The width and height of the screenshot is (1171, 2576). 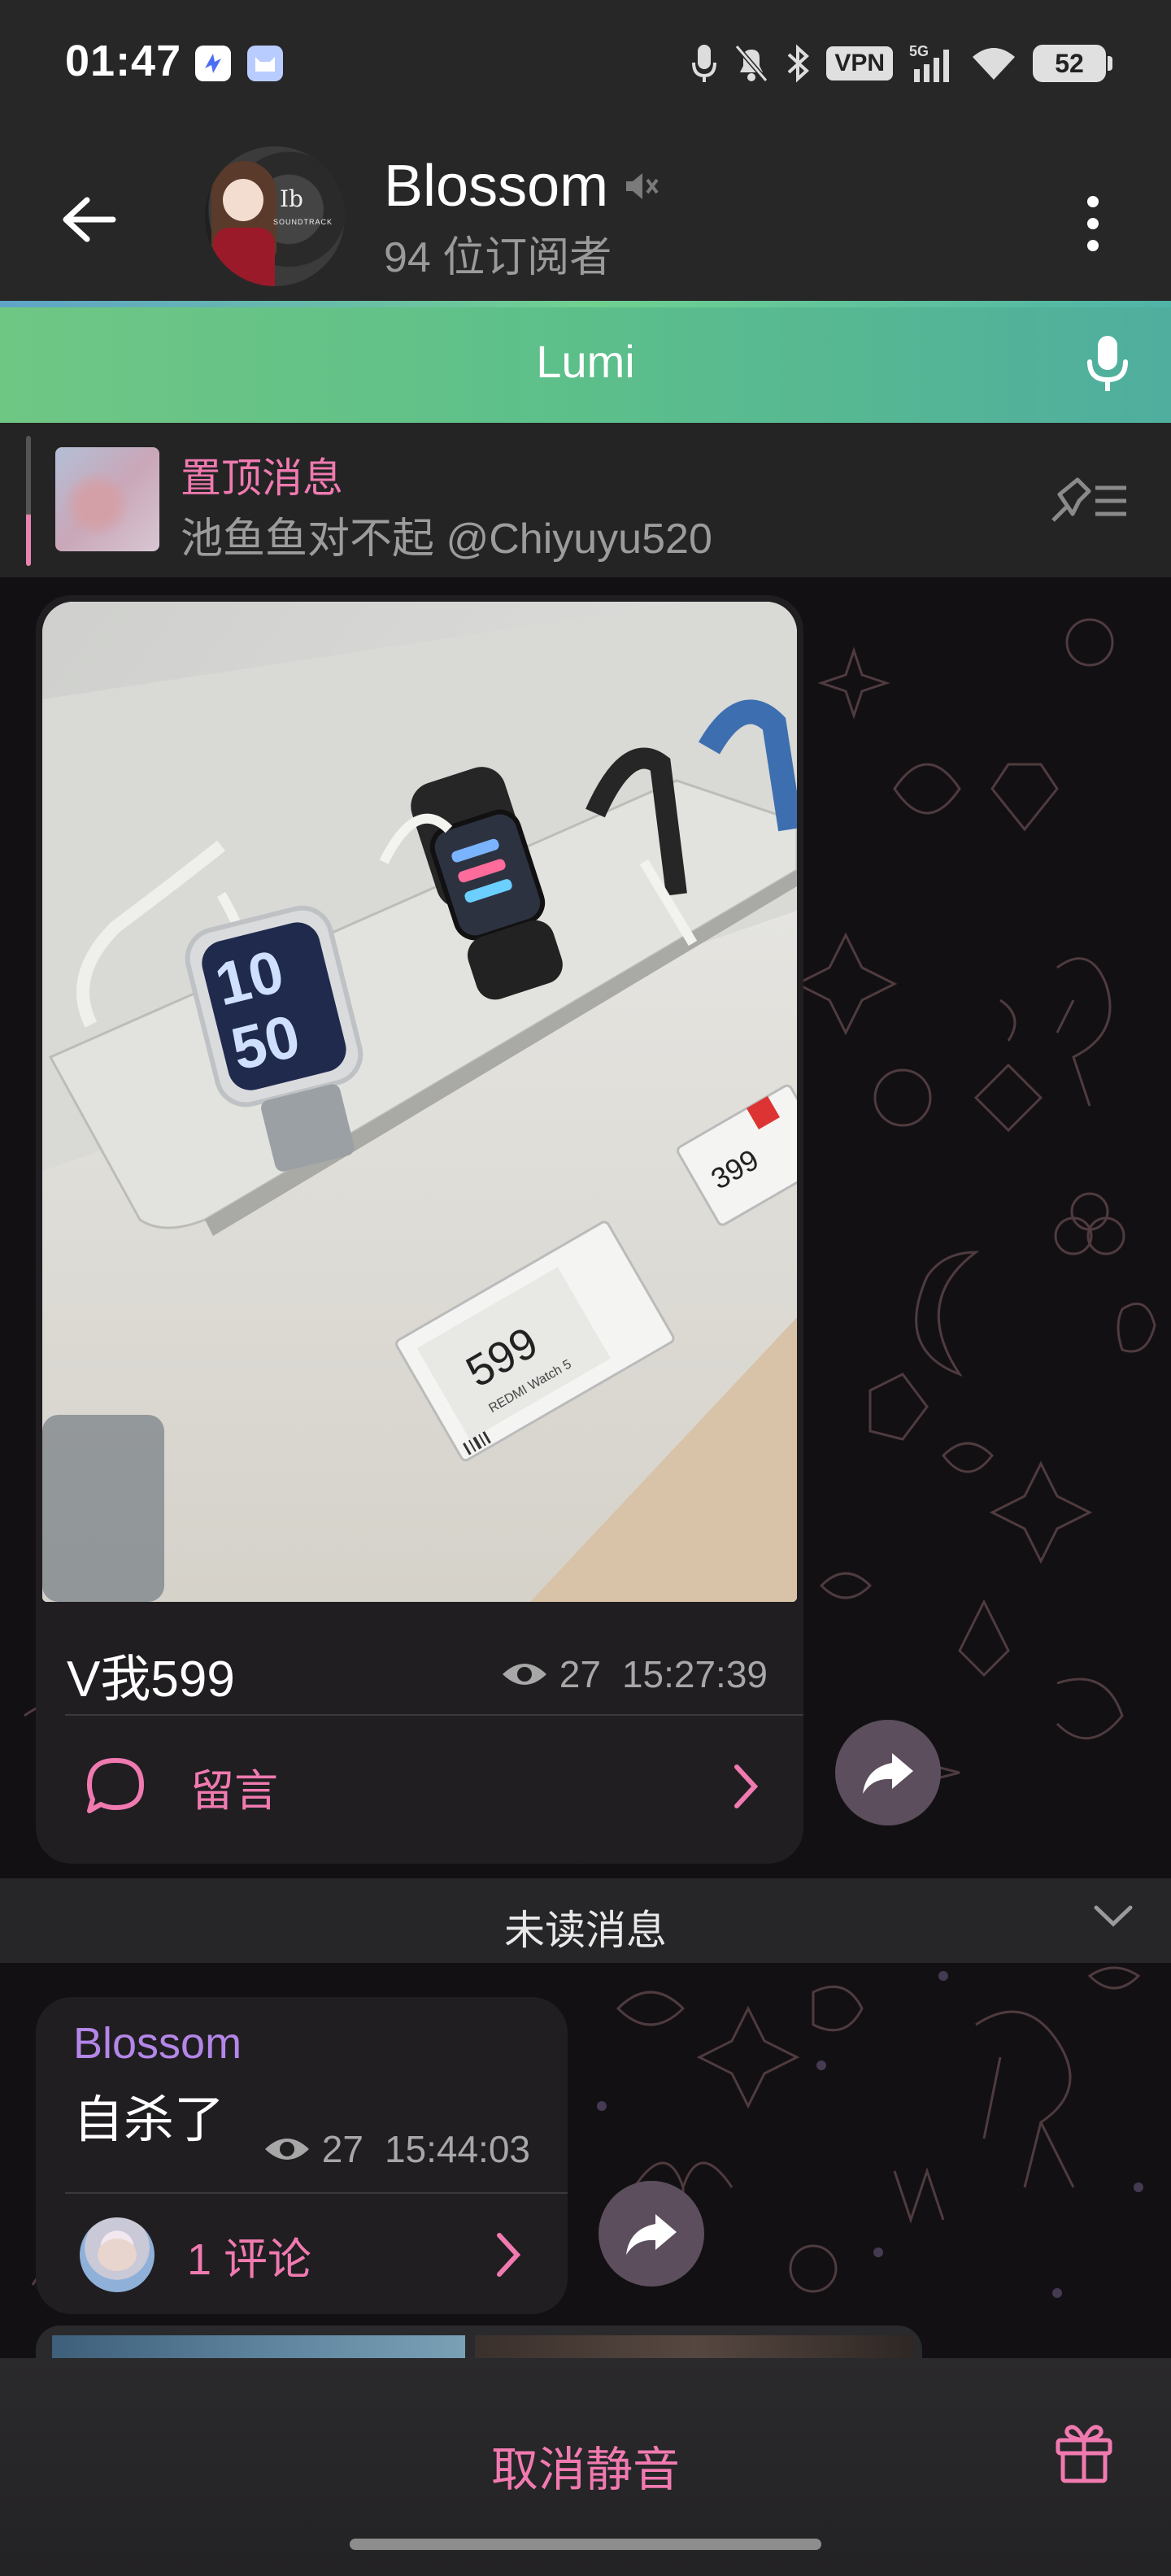 What do you see at coordinates (117, 2255) in the screenshot?
I see `commenter-avatar` at bounding box center [117, 2255].